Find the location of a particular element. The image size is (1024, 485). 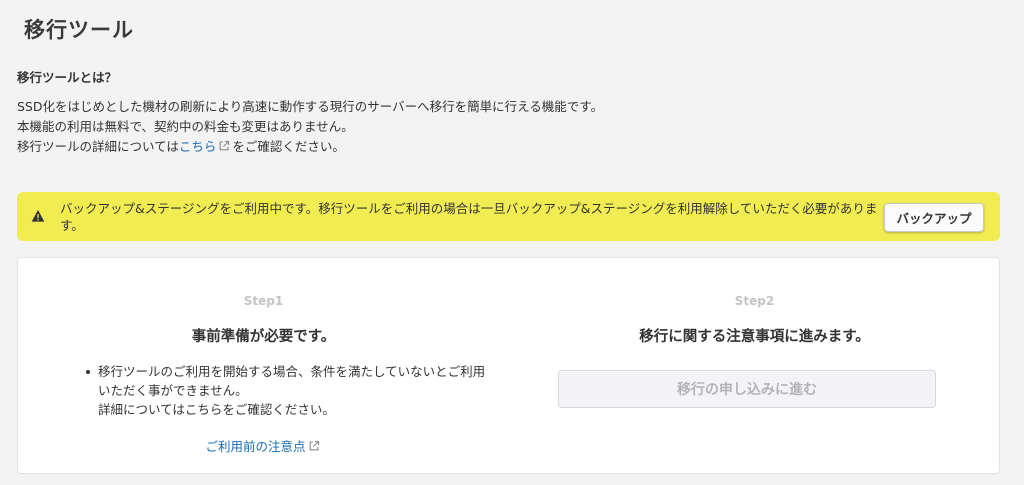

precautions-link-label: ご利用前の注意点 is located at coordinates (255, 446).